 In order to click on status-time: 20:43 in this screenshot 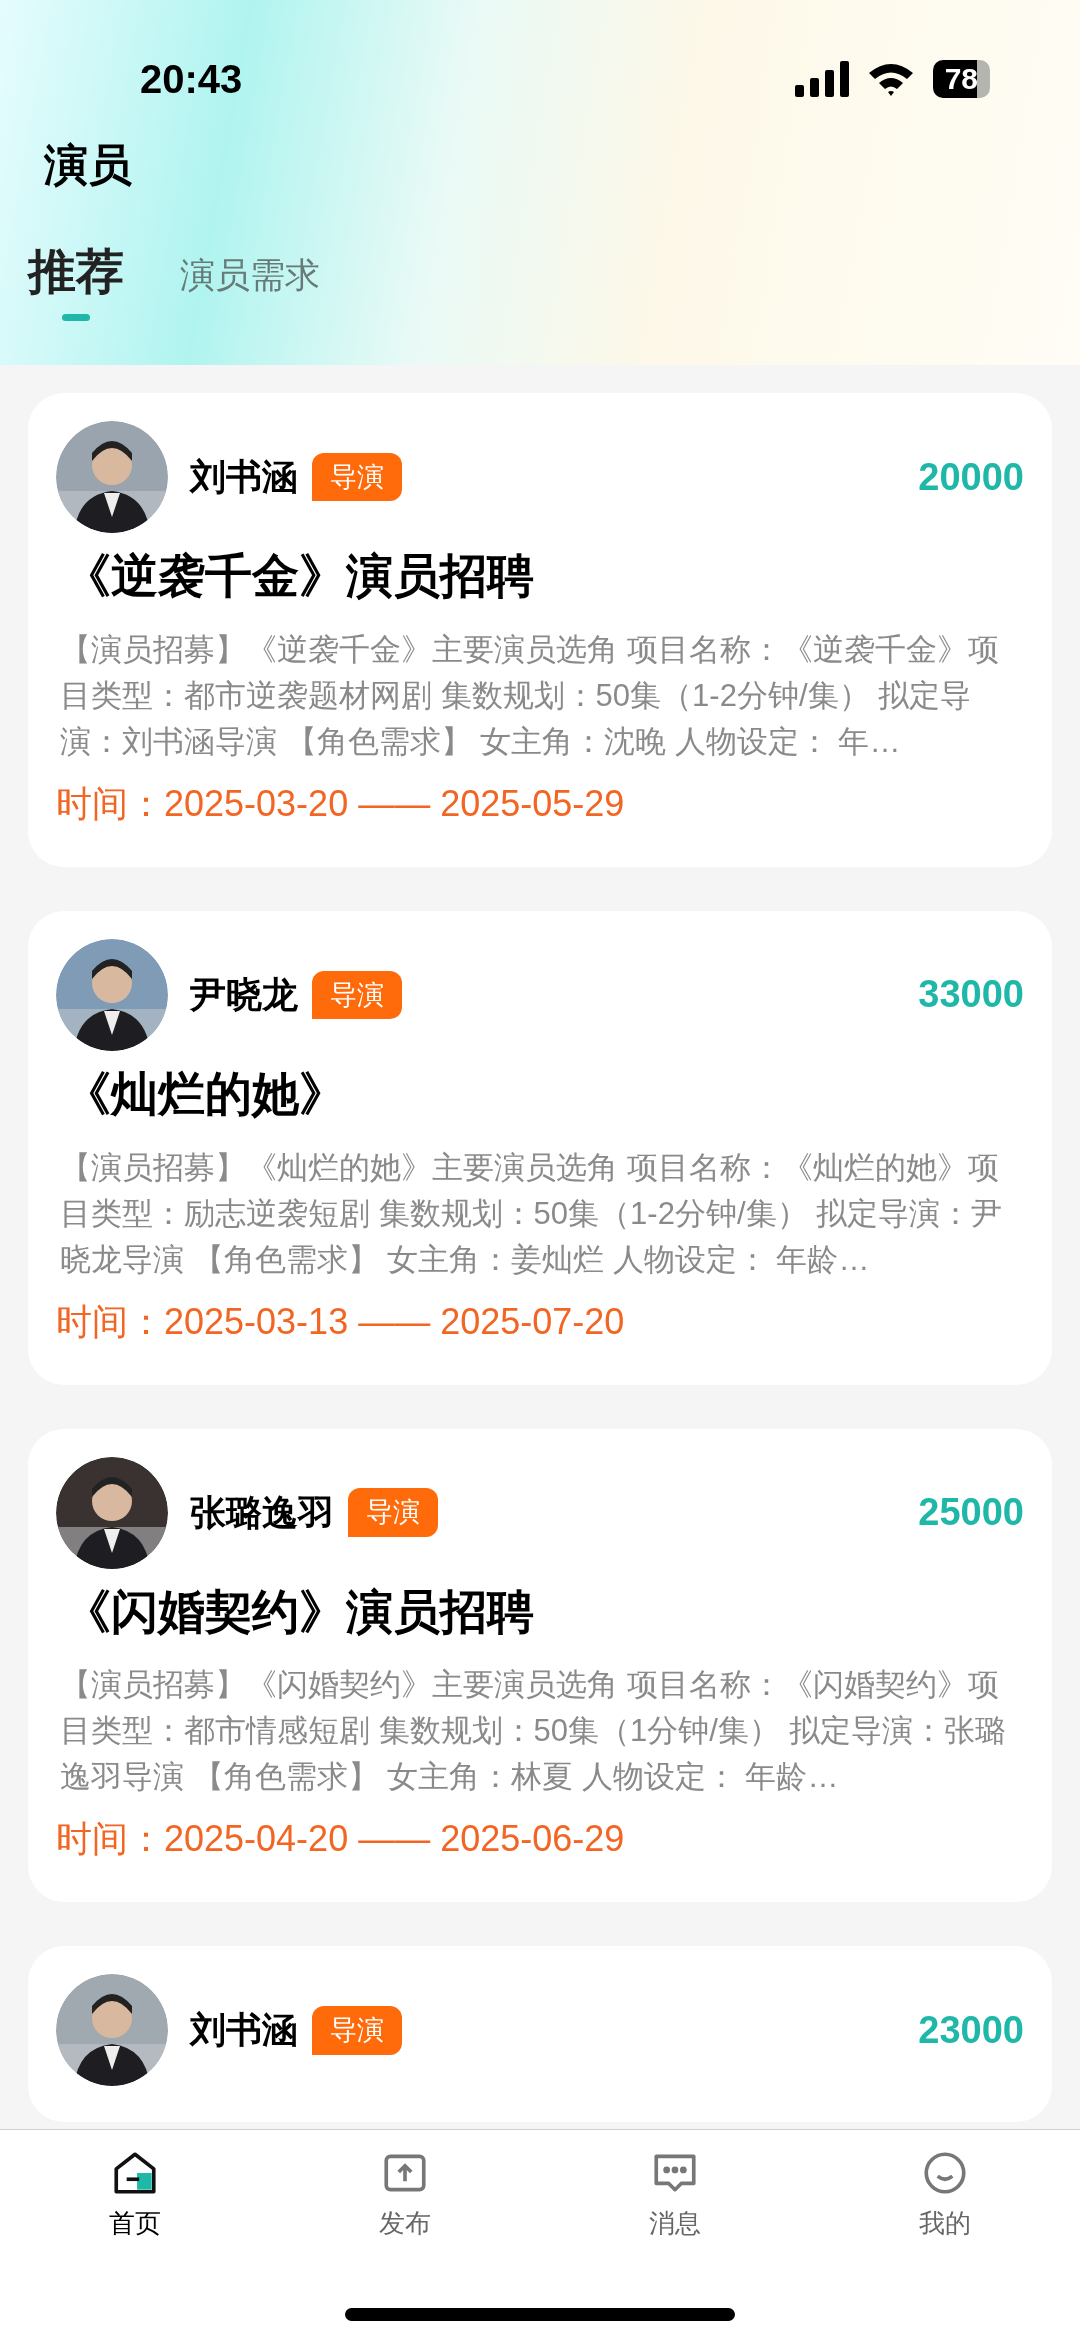, I will do `click(191, 79)`.